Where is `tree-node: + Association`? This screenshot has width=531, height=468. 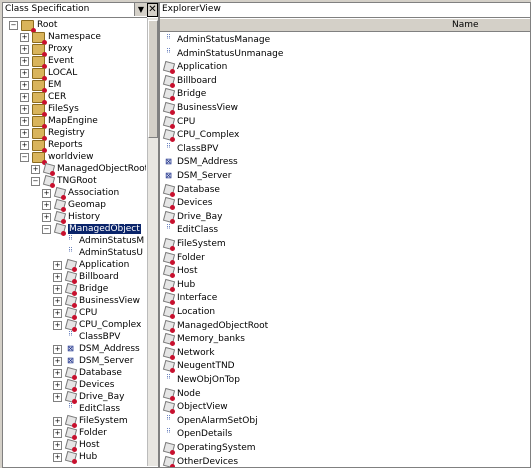
tree-node: + Association is located at coordinates (80, 193).